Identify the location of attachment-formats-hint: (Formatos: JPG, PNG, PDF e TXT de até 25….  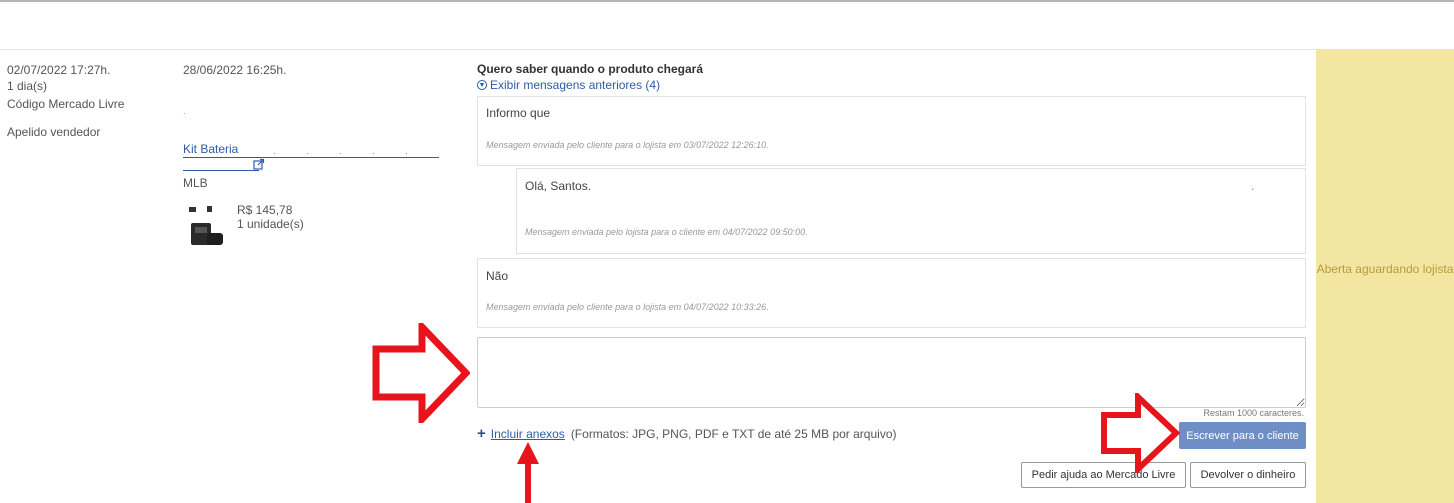
(733, 434).